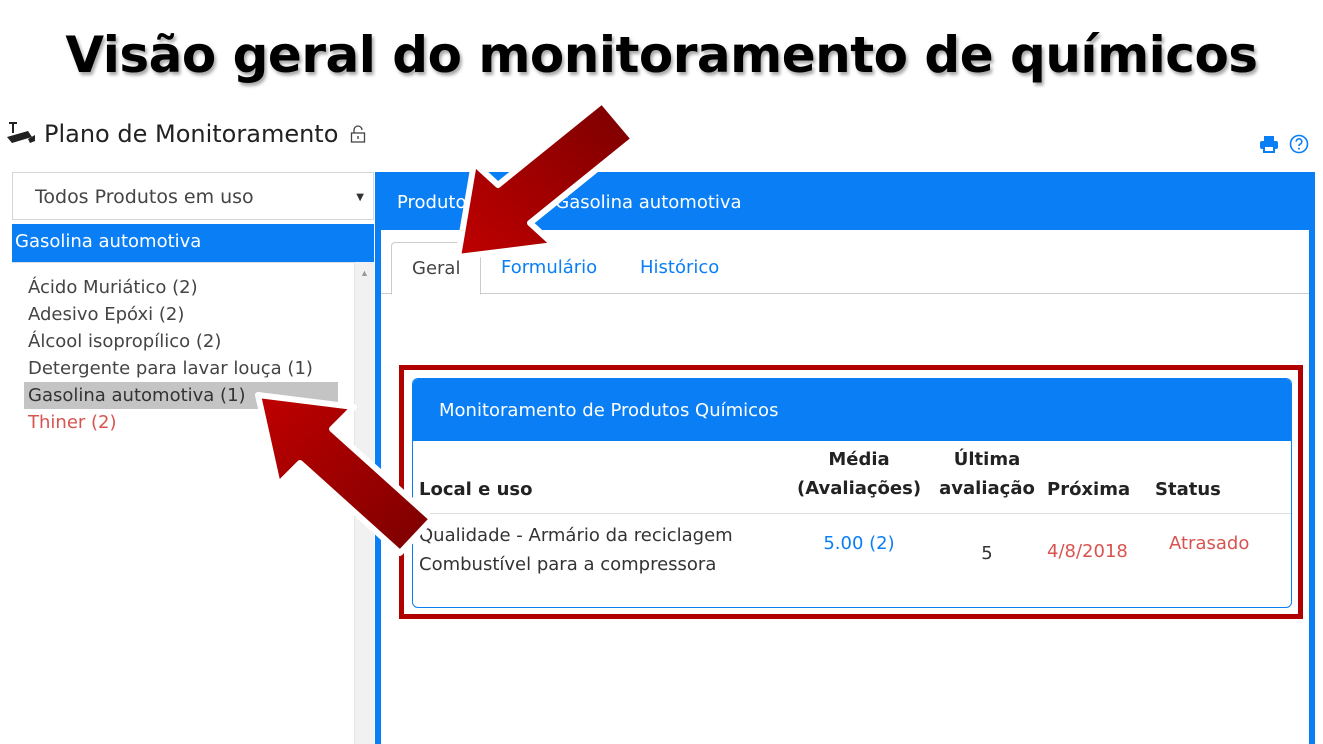 The width and height of the screenshot is (1323, 744). What do you see at coordinates (1209, 543) in the screenshot?
I see `cell-status: Atrasado` at bounding box center [1209, 543].